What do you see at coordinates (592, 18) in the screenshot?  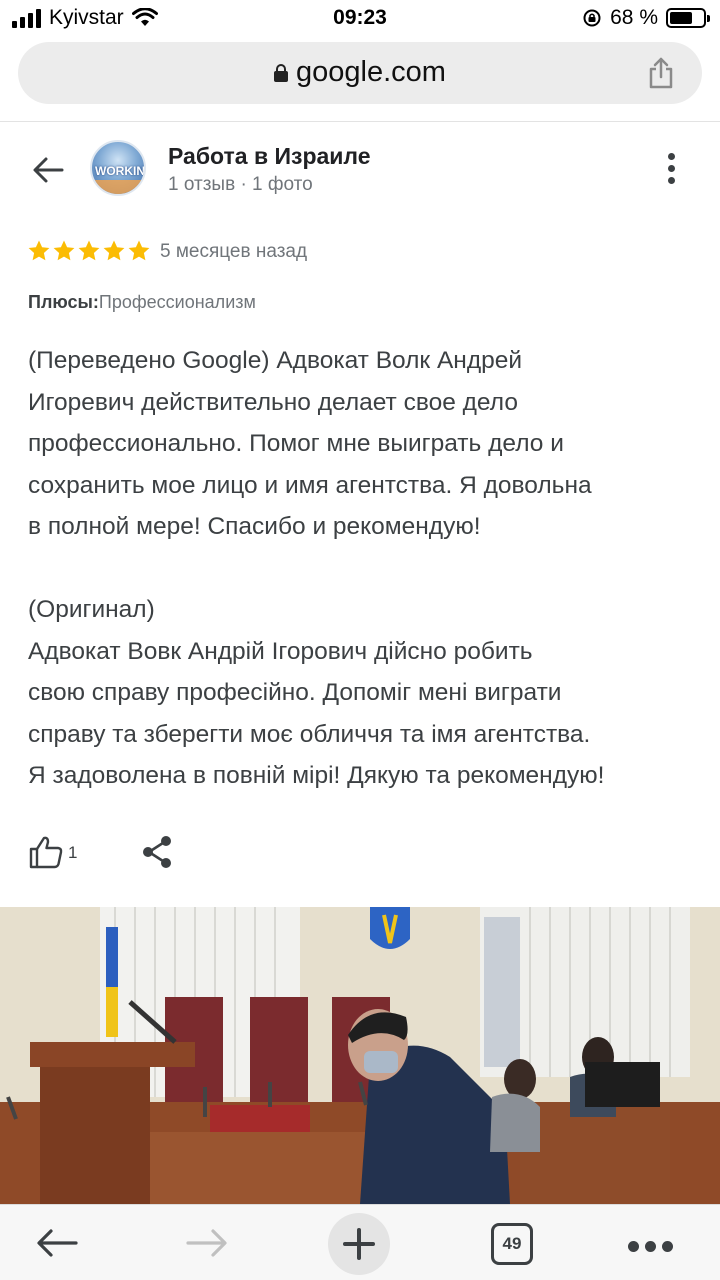 I see `orientation-lock-icon` at bounding box center [592, 18].